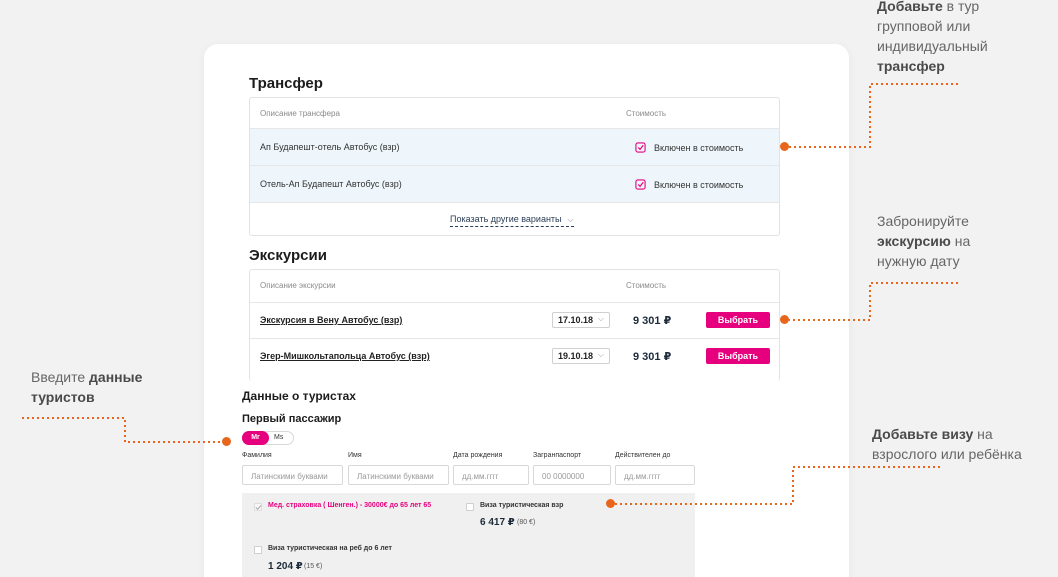 This screenshot has height=577, width=1058. I want to click on tourists-marker-dot, so click(226, 441).